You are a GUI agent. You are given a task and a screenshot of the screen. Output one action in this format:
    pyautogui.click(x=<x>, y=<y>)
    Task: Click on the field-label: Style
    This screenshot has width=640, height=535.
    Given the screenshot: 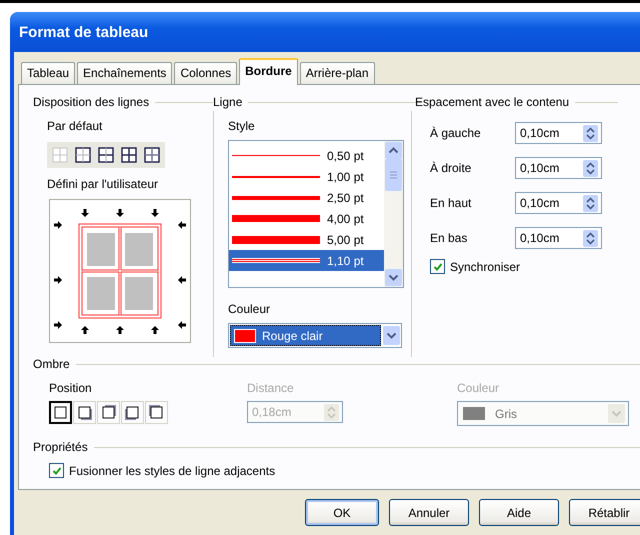 What is the action you would take?
    pyautogui.click(x=241, y=126)
    